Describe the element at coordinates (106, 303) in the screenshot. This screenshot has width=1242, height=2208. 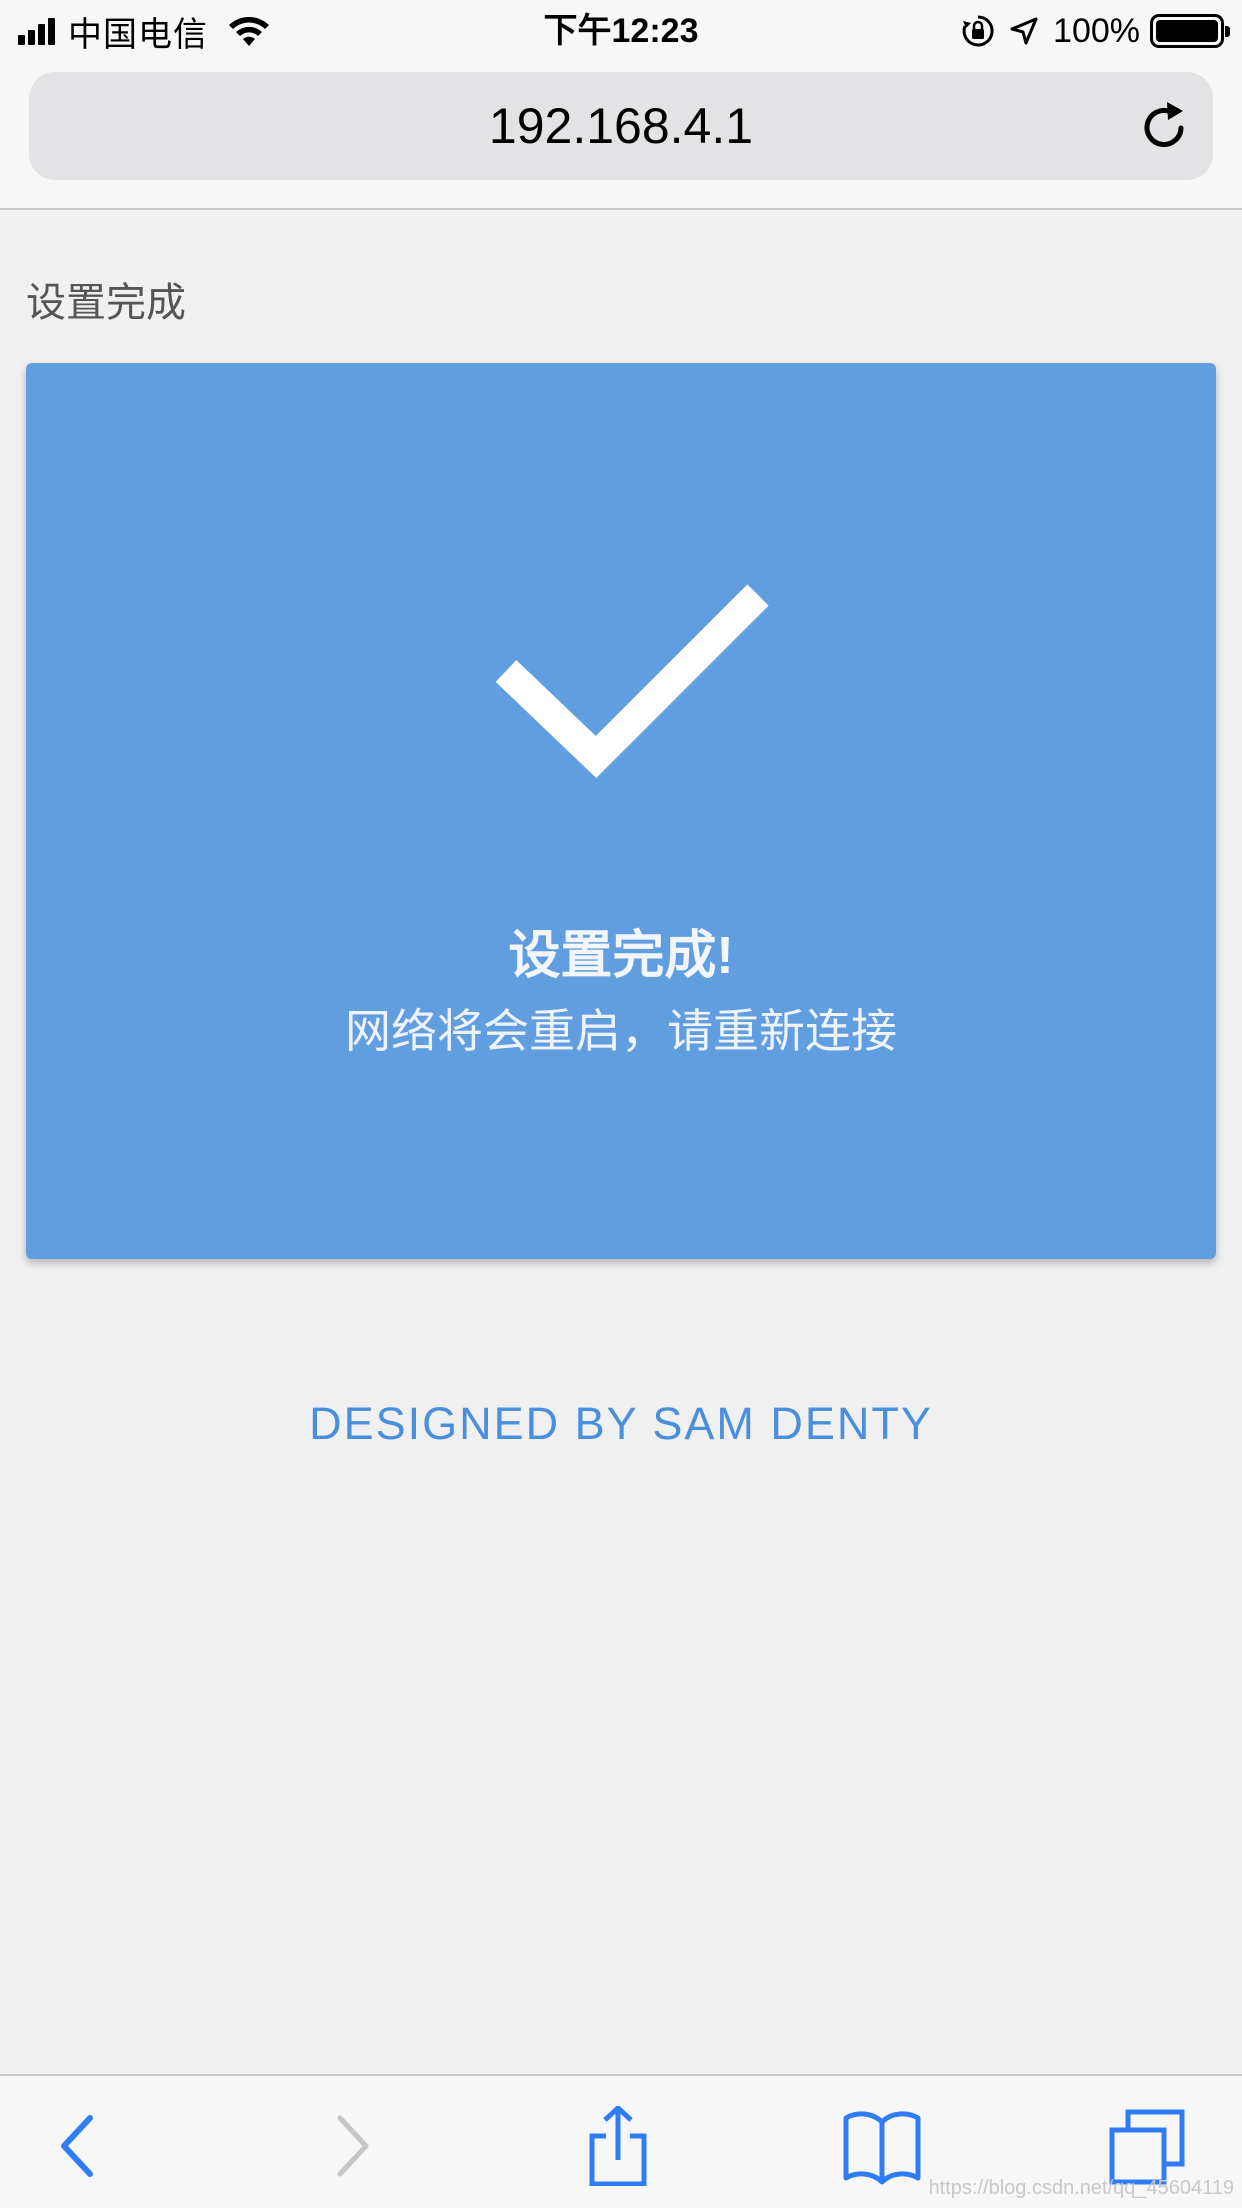
I see `page-title: 设置完成` at that location.